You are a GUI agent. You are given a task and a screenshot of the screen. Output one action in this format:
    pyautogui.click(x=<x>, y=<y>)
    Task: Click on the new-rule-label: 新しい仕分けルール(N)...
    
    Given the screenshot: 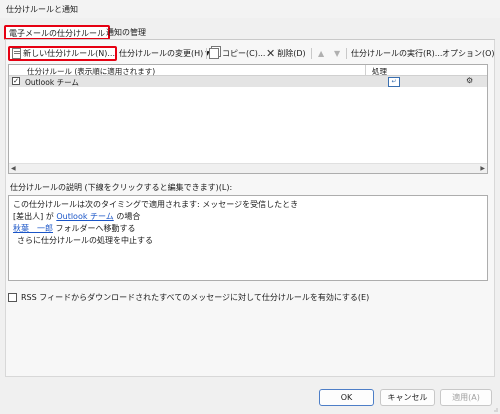 What is the action you would take?
    pyautogui.click(x=69, y=53)
    